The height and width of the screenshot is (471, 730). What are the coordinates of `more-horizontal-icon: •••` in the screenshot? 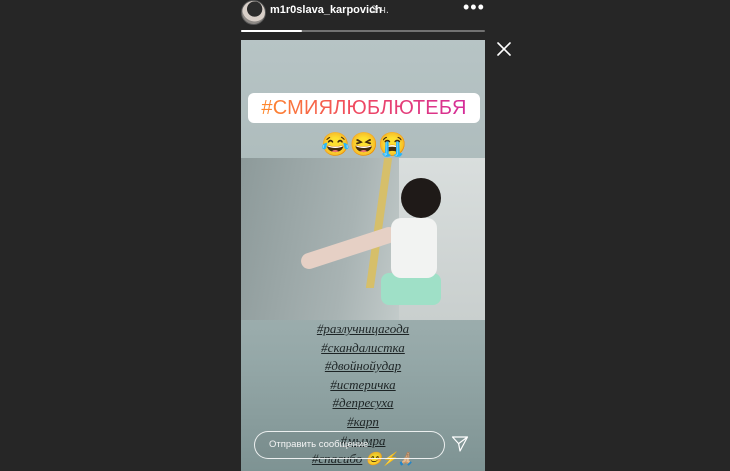 It's located at (473, 8).